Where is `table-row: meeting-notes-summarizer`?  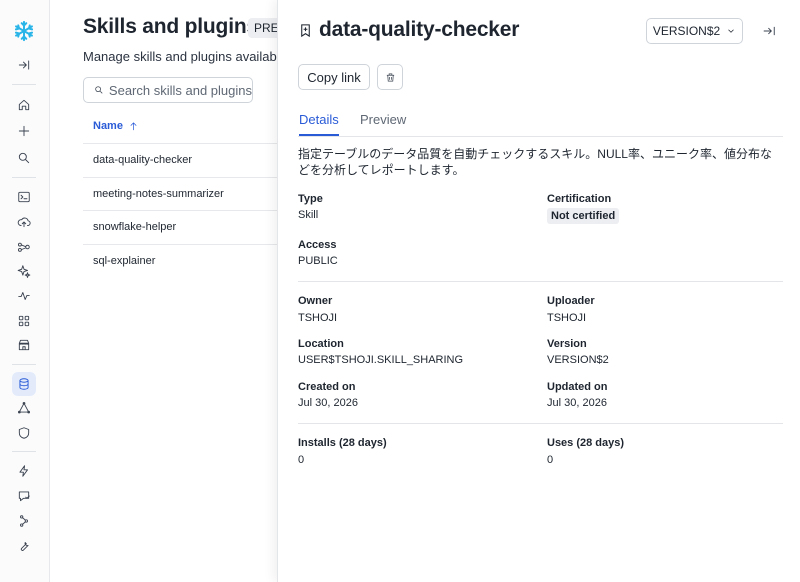 table-row: meeting-notes-summarizer is located at coordinates (183, 193).